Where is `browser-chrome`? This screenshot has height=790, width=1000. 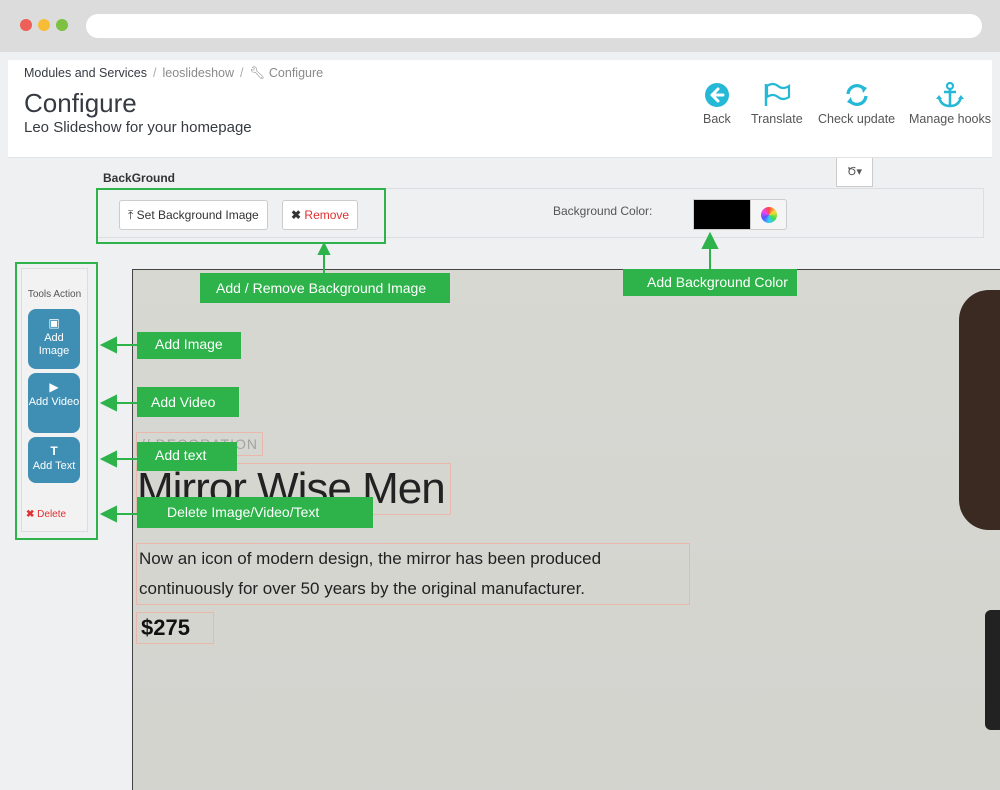
browser-chrome is located at coordinates (500, 26).